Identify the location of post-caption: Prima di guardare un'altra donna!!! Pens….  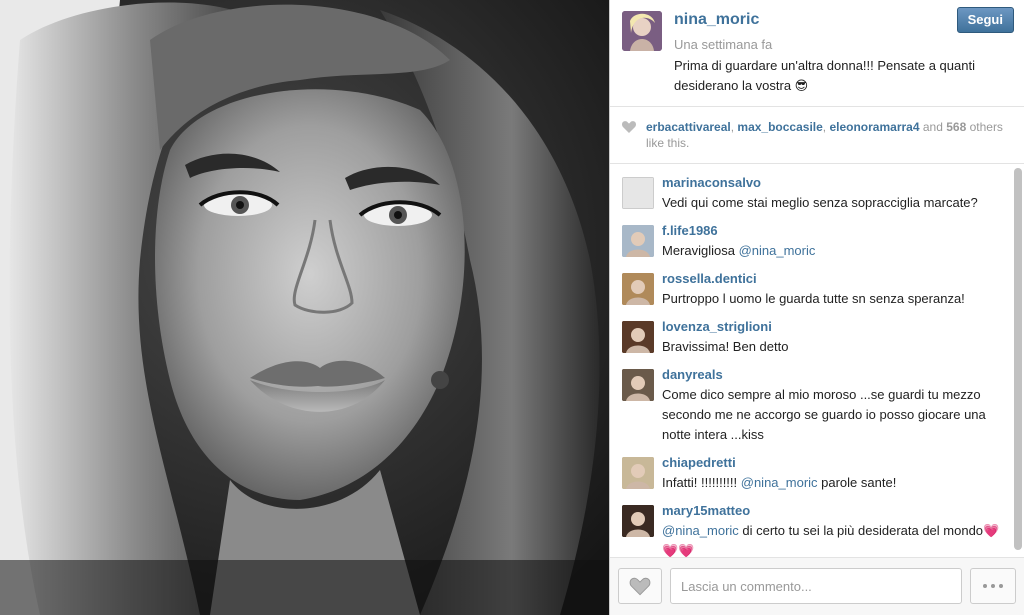
(824, 75).